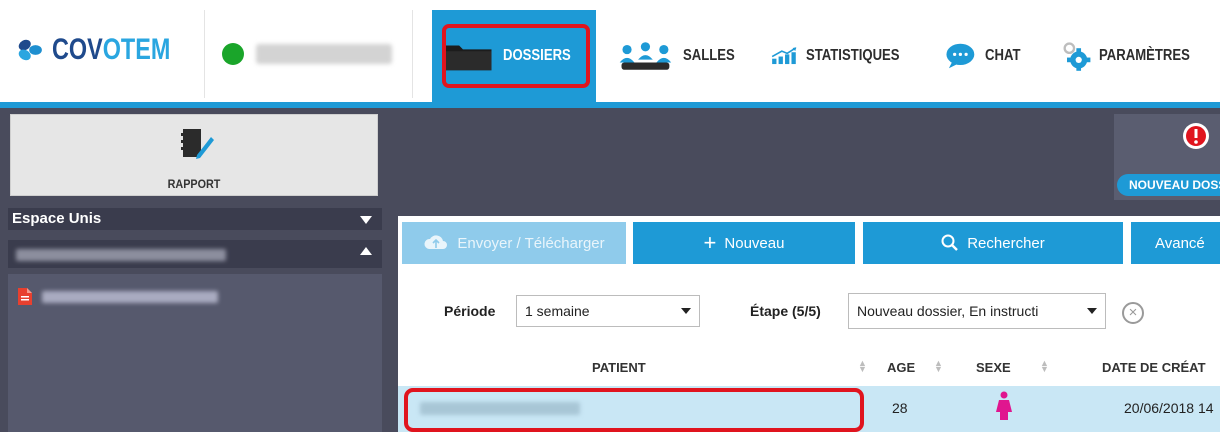  I want to click on file-item, so click(118, 296).